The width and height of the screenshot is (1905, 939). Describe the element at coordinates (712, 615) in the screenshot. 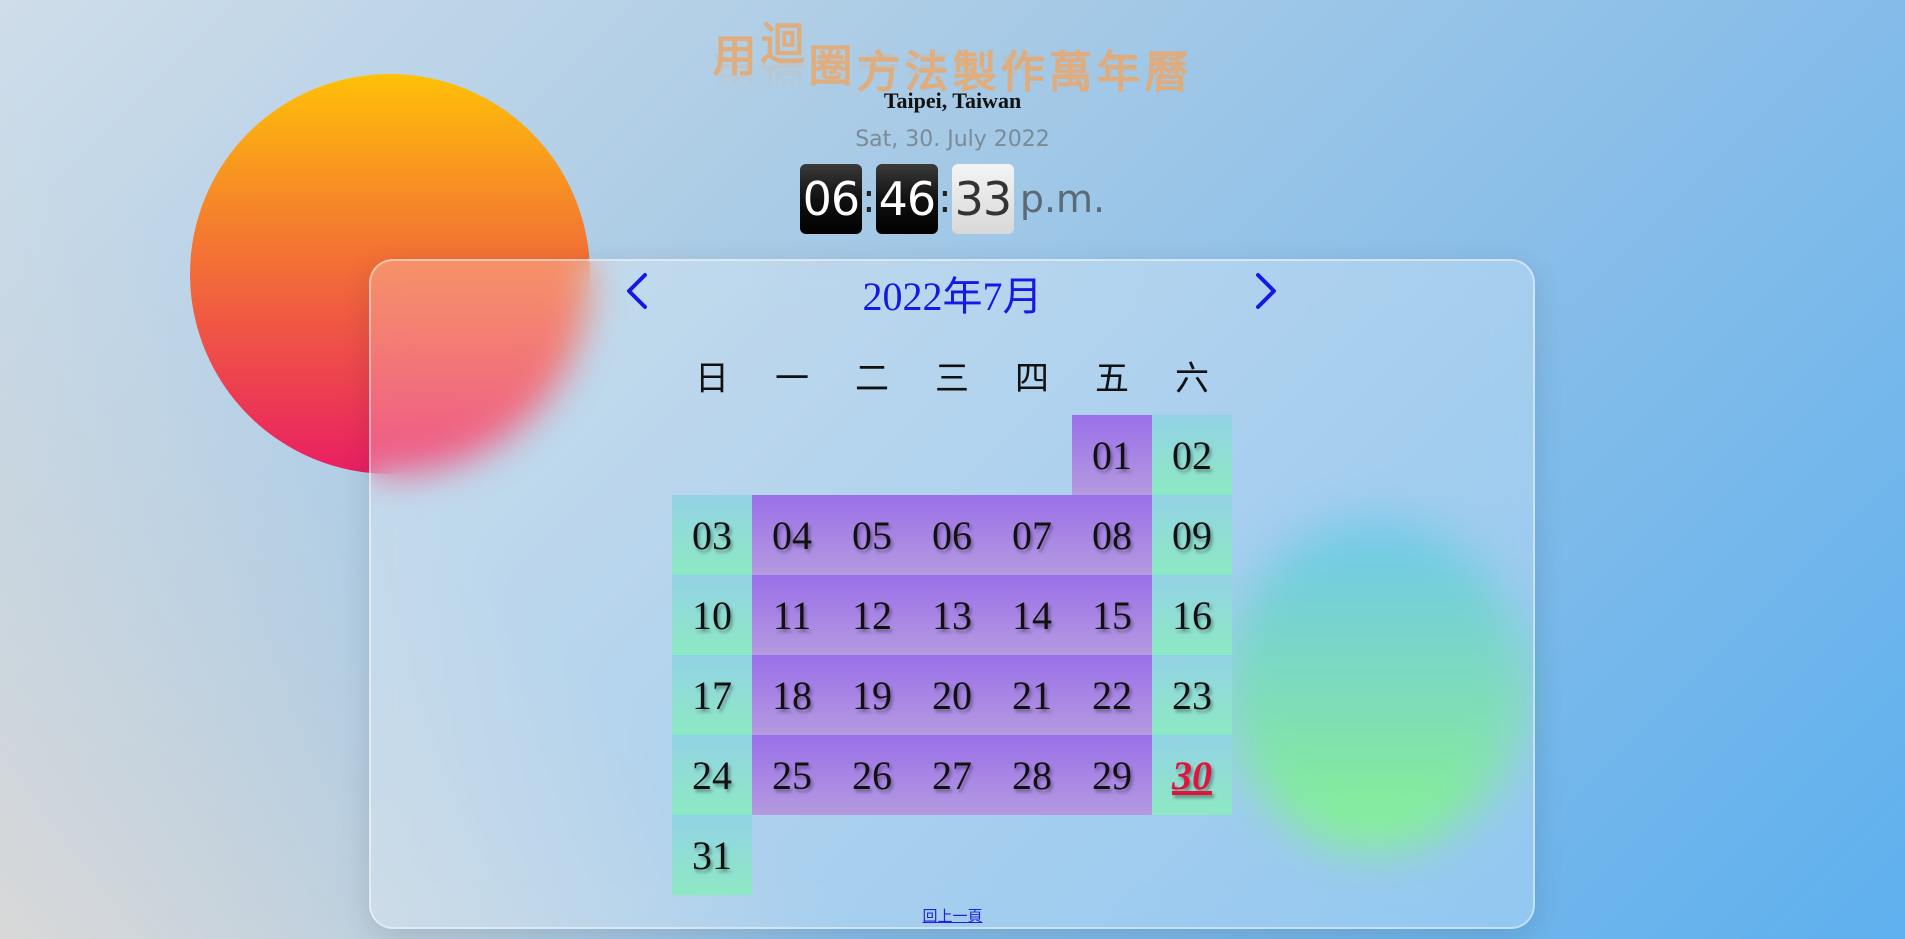

I see `day-cell: 10` at that location.